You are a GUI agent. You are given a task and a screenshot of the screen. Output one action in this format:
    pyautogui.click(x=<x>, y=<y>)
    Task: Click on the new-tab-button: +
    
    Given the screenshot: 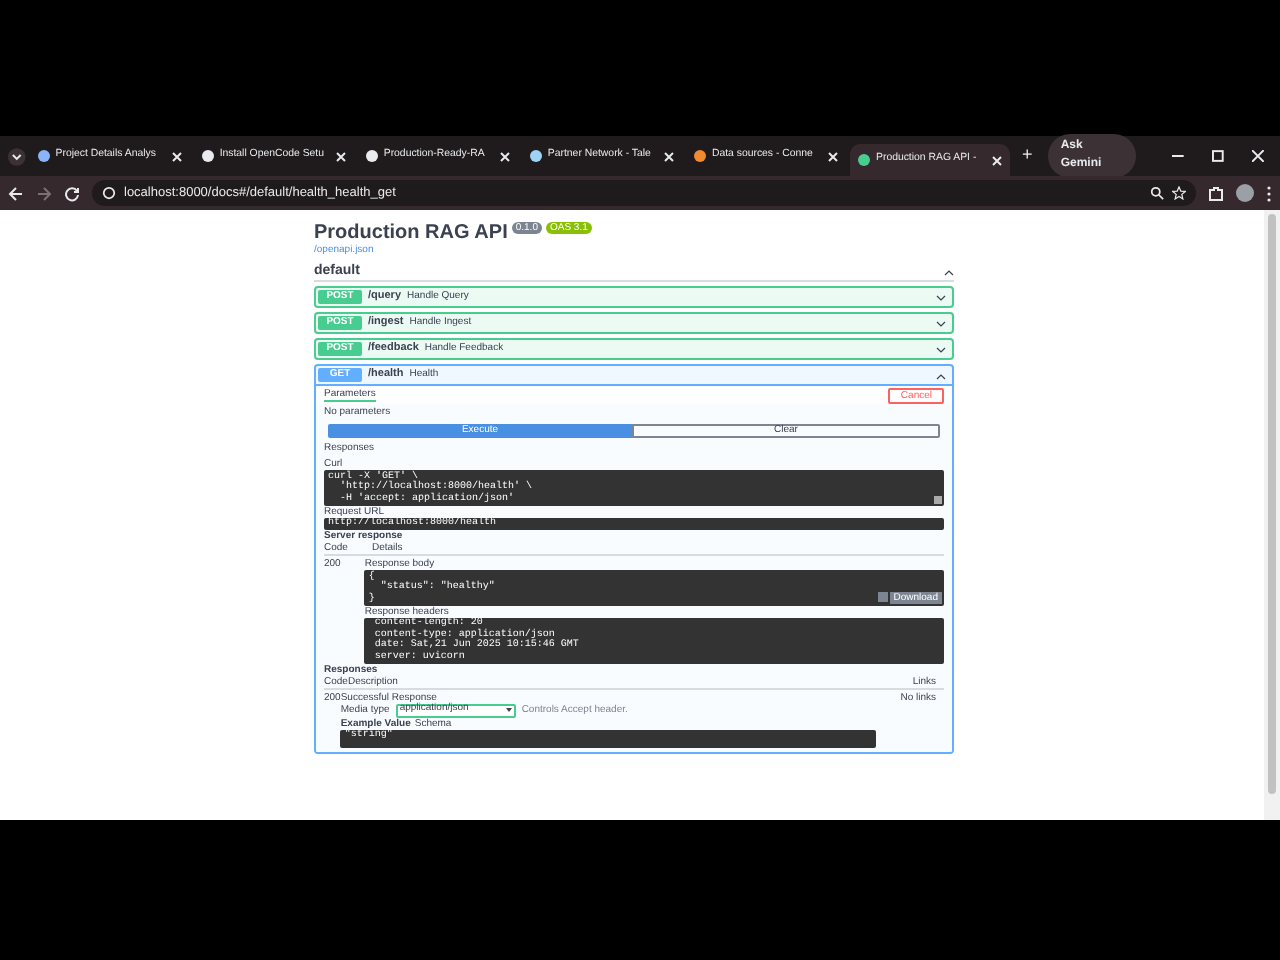 What is the action you would take?
    pyautogui.click(x=1027, y=156)
    